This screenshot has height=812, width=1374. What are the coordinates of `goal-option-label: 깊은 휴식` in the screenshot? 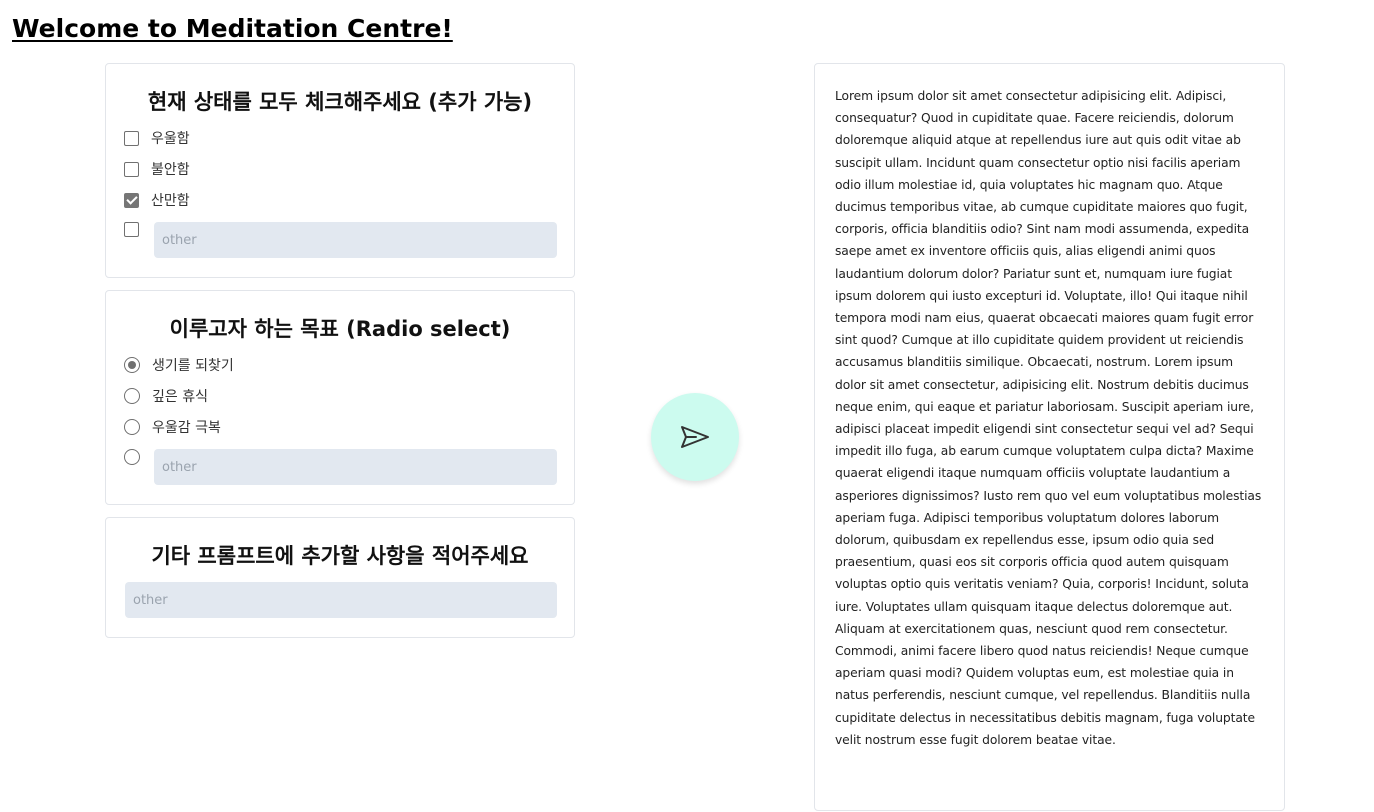 It's located at (180, 397).